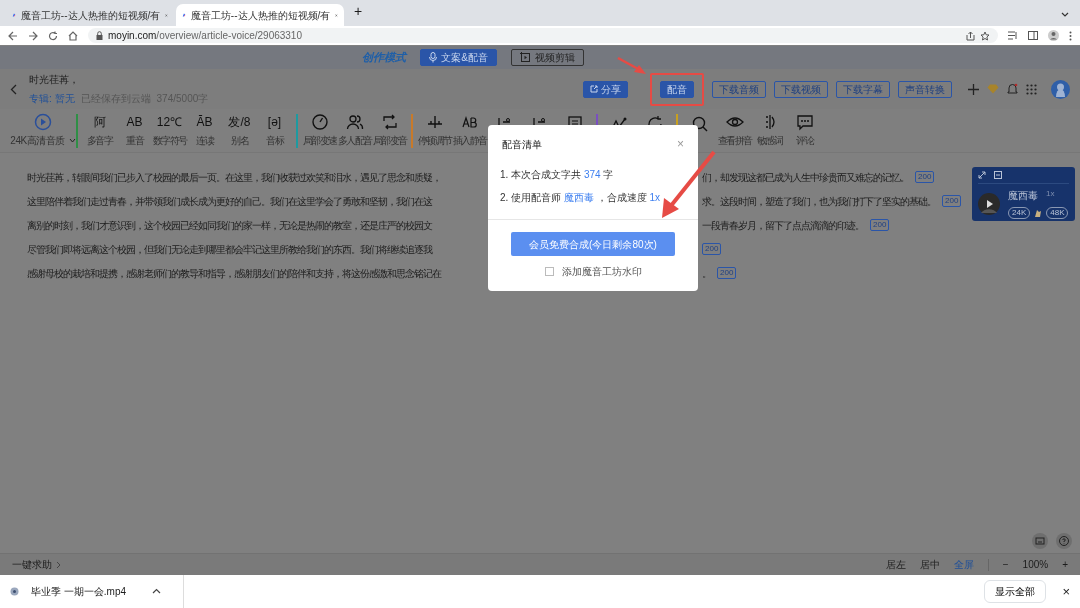 This screenshot has height=608, width=1080. What do you see at coordinates (605, 89) in the screenshot?
I see `action-button: 分享` at bounding box center [605, 89].